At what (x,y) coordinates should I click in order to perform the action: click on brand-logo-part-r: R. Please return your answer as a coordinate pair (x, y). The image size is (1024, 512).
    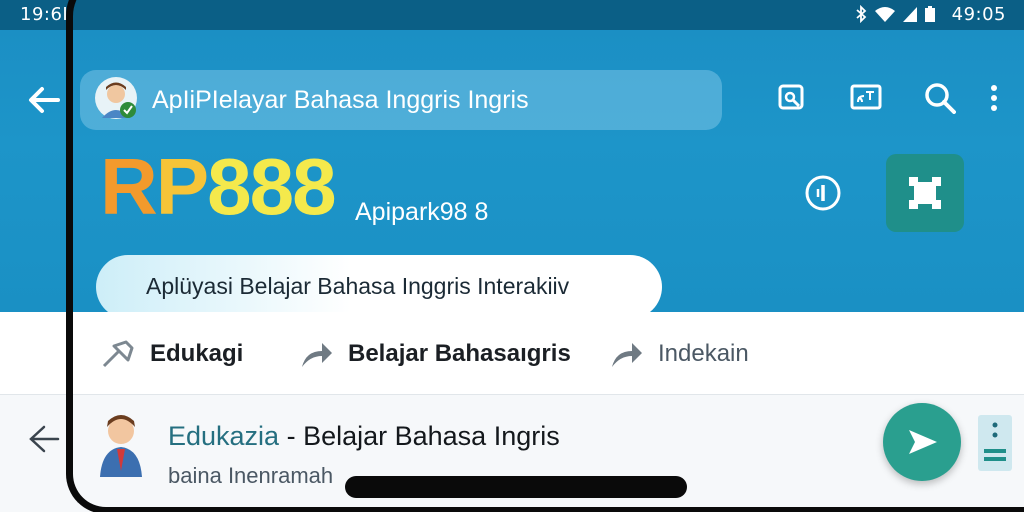
    Looking at the image, I should click on (129, 186).